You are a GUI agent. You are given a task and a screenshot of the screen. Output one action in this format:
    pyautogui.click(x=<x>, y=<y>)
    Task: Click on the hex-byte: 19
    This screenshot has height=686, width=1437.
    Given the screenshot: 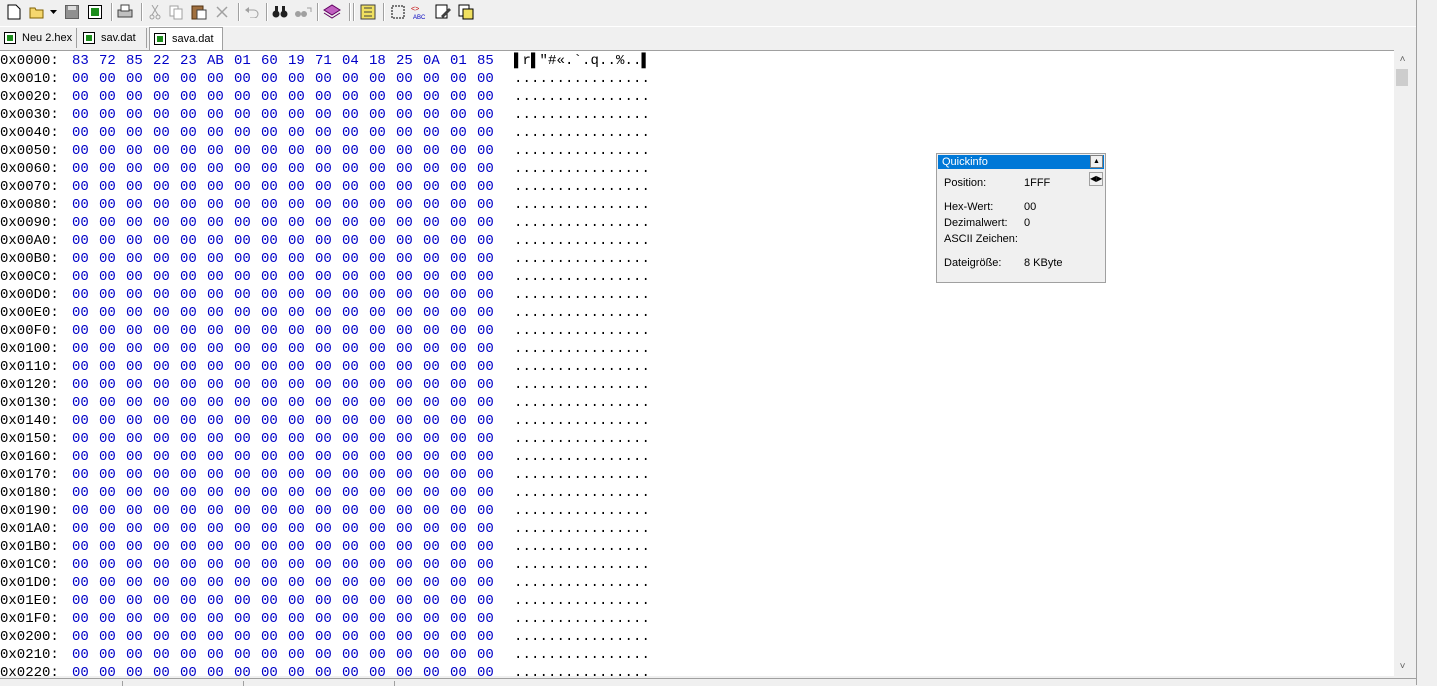 What is the action you would take?
    pyautogui.click(x=301, y=61)
    